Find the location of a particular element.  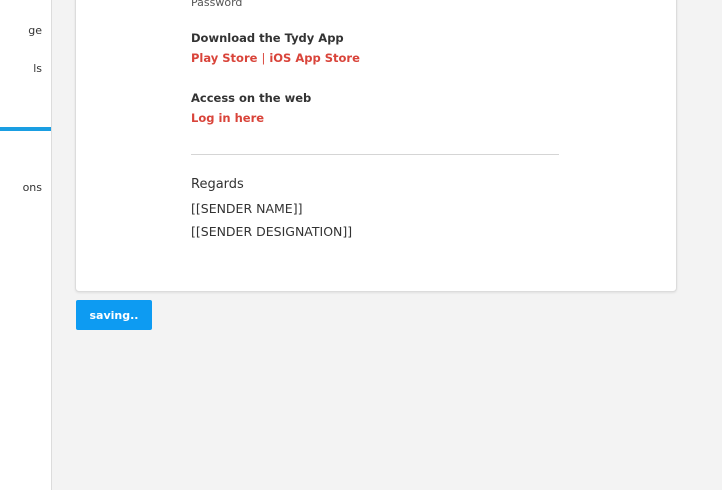

store-links: Play Store | iOS App Store is located at coordinates (275, 58).